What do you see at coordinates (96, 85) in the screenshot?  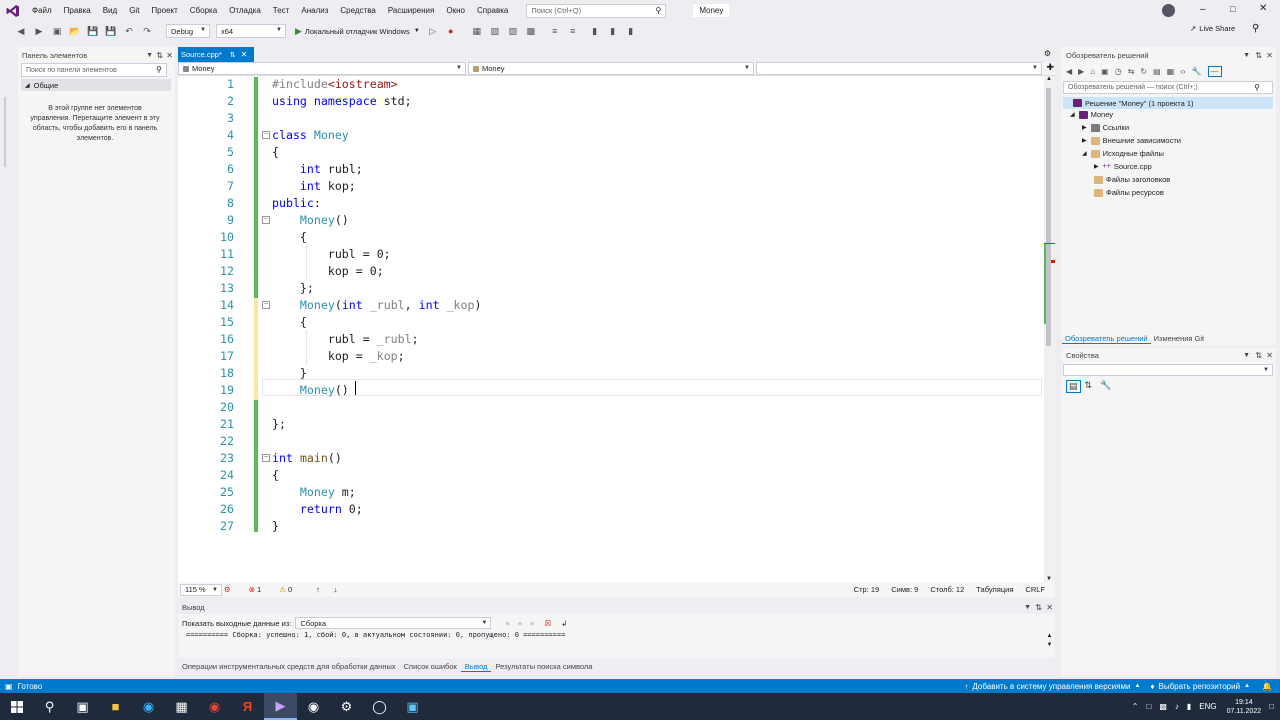 I see `toolbox-group: ◢ Общие` at bounding box center [96, 85].